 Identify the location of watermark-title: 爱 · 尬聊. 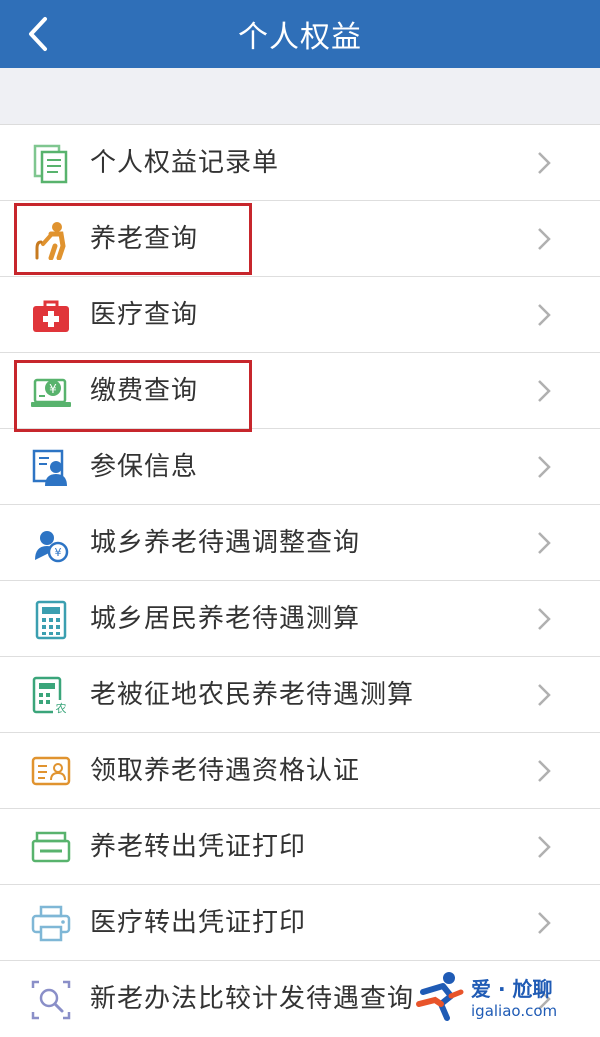
(512, 988).